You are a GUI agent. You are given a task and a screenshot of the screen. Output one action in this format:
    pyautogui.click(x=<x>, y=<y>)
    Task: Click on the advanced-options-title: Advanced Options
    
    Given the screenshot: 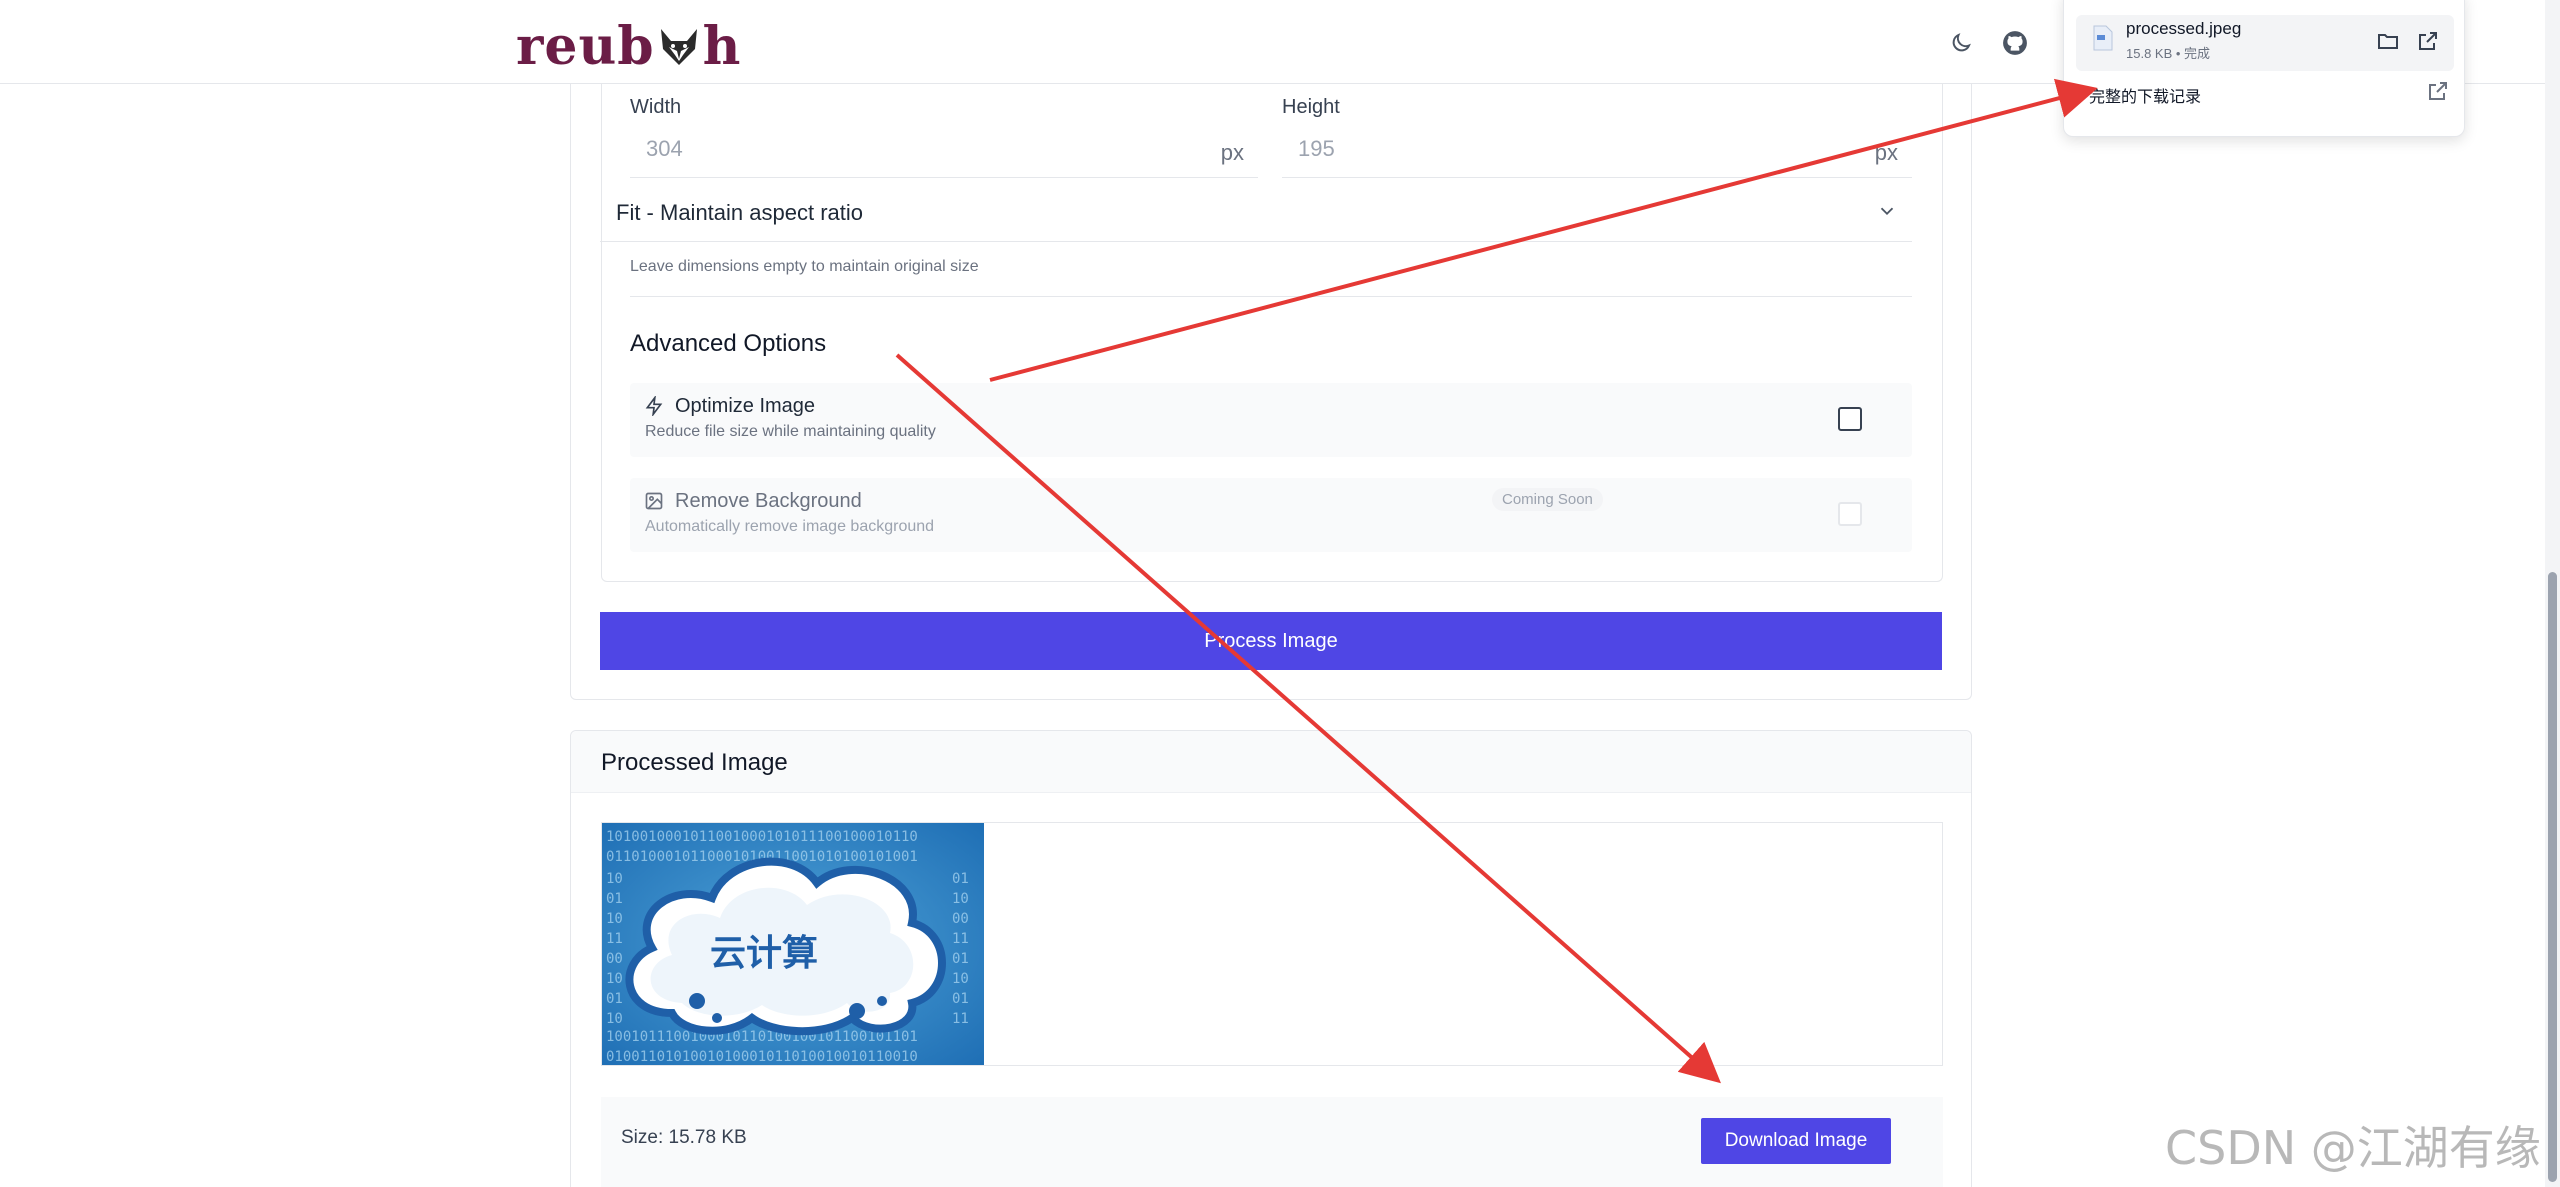 What is the action you would take?
    pyautogui.click(x=728, y=343)
    